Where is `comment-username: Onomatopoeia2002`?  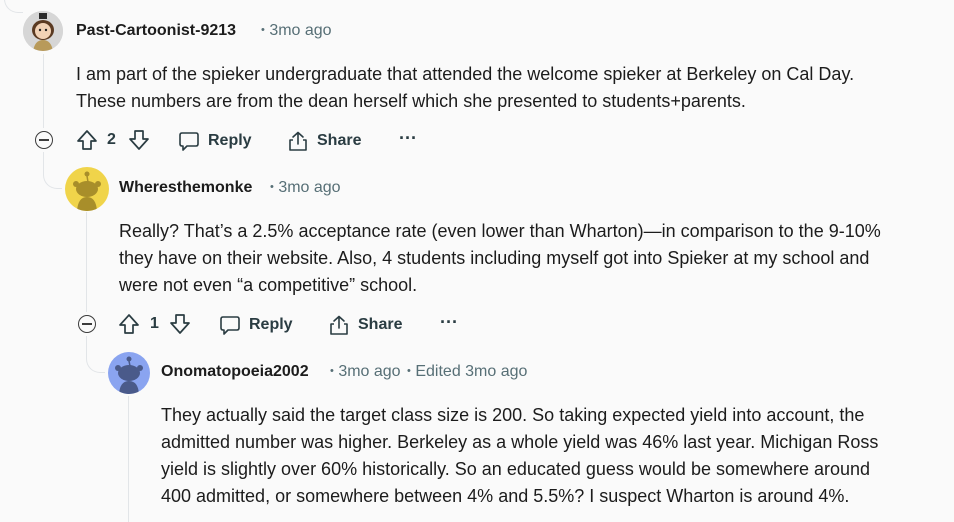 comment-username: Onomatopoeia2002 is located at coordinates (235, 372).